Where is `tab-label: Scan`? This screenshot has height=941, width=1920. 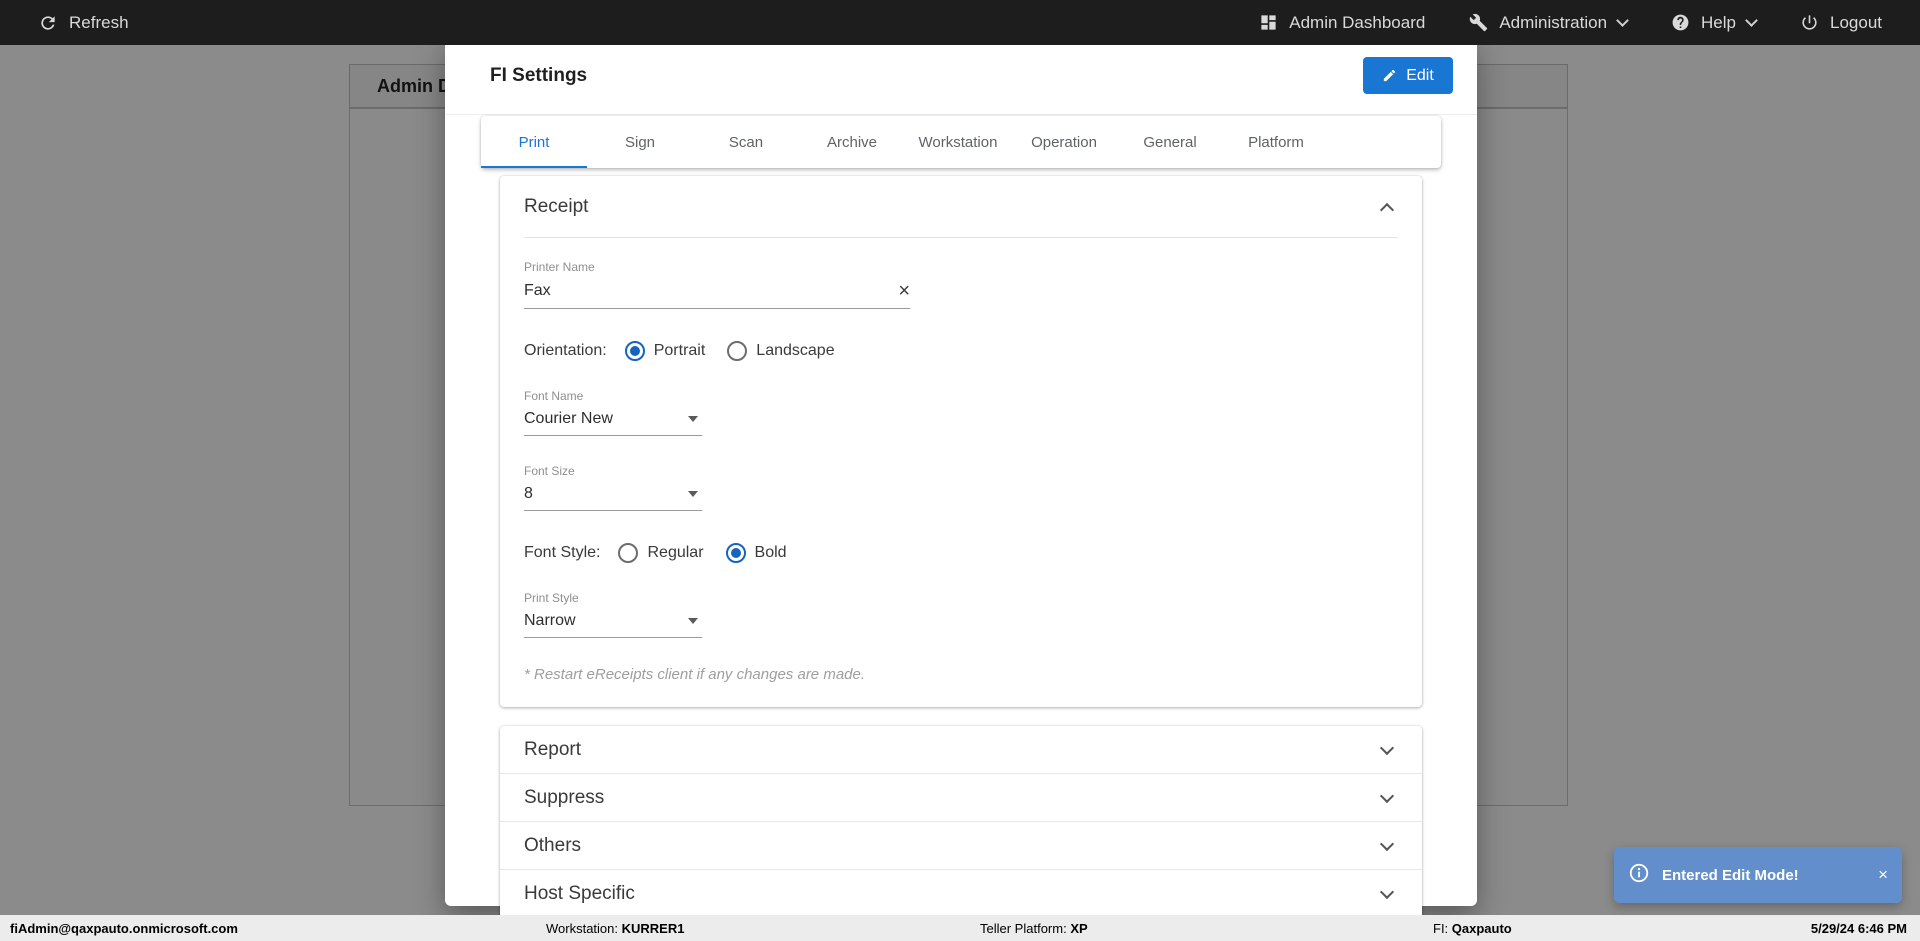 tab-label: Scan is located at coordinates (746, 142).